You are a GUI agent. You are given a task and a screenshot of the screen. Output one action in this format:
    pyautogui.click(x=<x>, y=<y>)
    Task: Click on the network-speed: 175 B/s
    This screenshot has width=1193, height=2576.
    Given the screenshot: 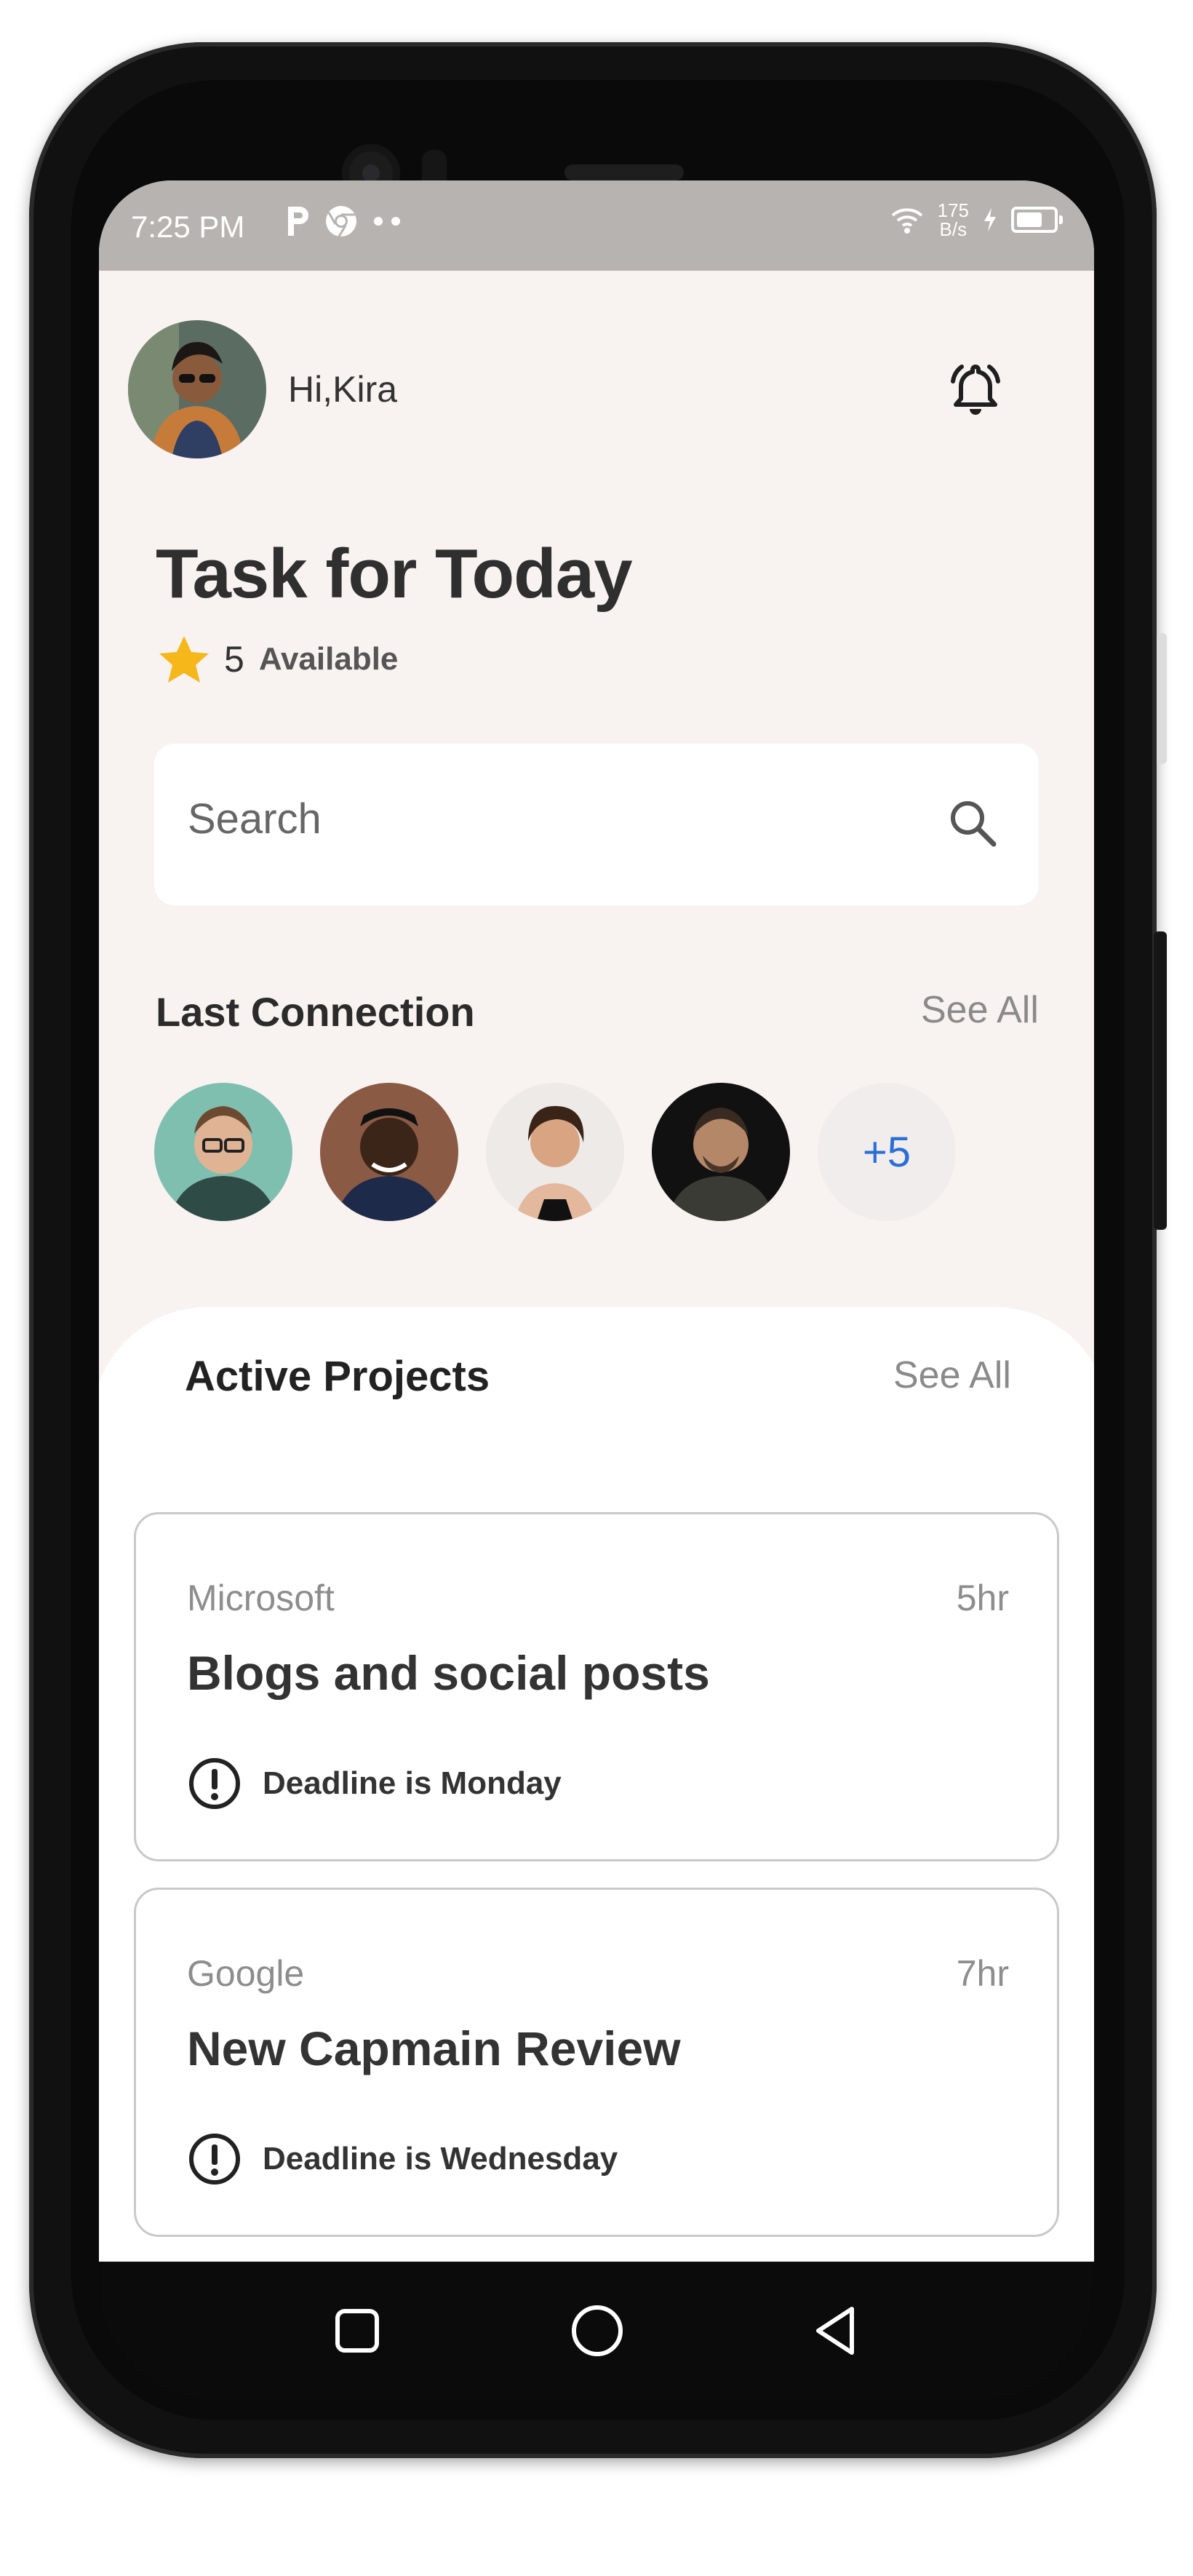 What is the action you would take?
    pyautogui.click(x=953, y=220)
    